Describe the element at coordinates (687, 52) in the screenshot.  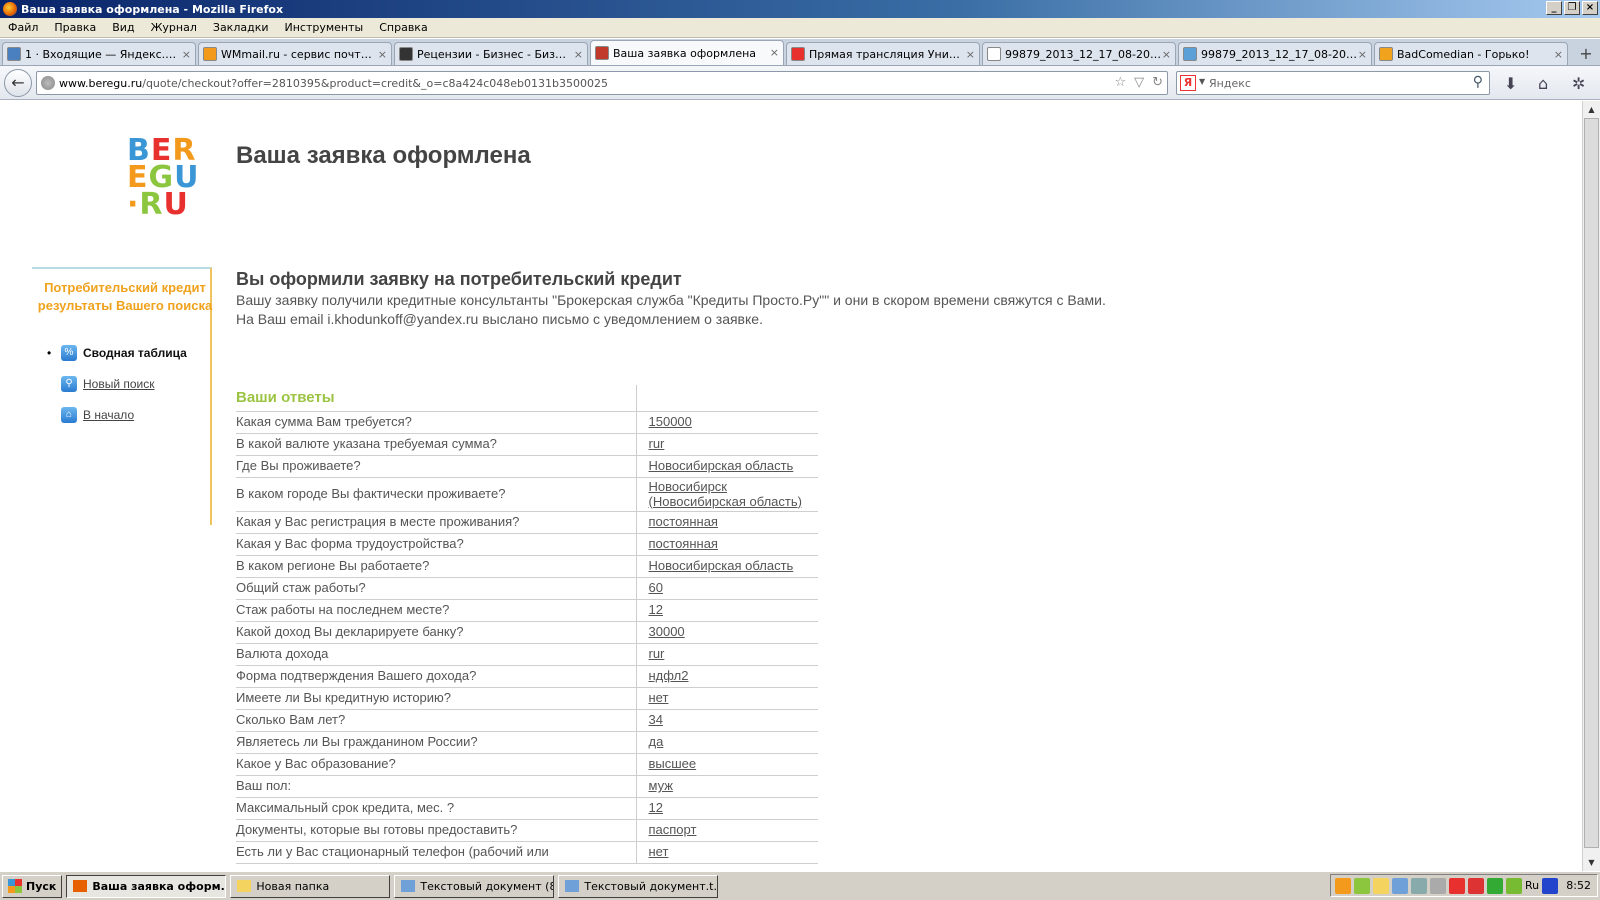
I see `tab-3: Ваша заявка оформлена ×` at that location.